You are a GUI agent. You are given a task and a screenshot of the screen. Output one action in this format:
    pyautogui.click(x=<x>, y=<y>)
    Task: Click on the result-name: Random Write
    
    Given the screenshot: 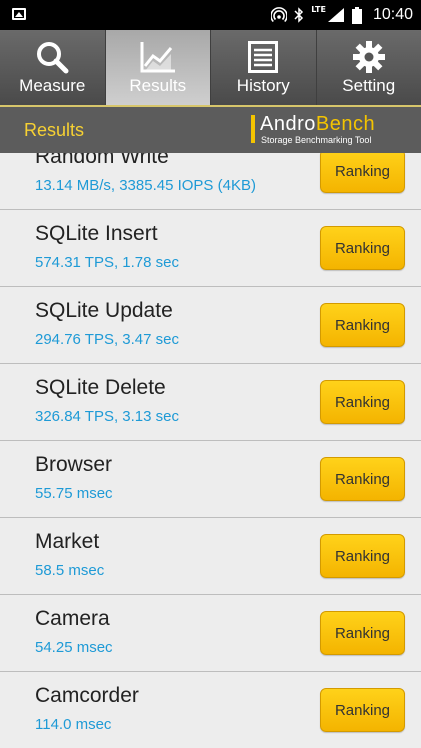 What is the action you would take?
    pyautogui.click(x=102, y=160)
    